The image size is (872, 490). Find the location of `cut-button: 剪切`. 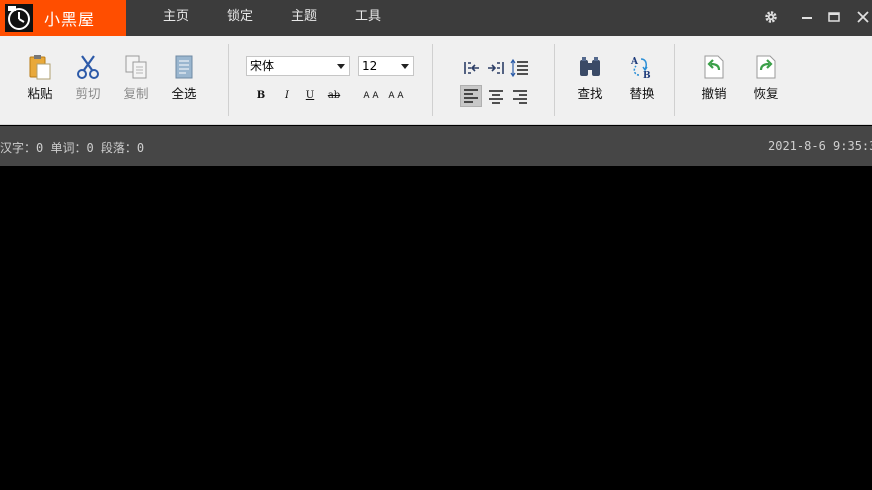

cut-button: 剪切 is located at coordinates (88, 78).